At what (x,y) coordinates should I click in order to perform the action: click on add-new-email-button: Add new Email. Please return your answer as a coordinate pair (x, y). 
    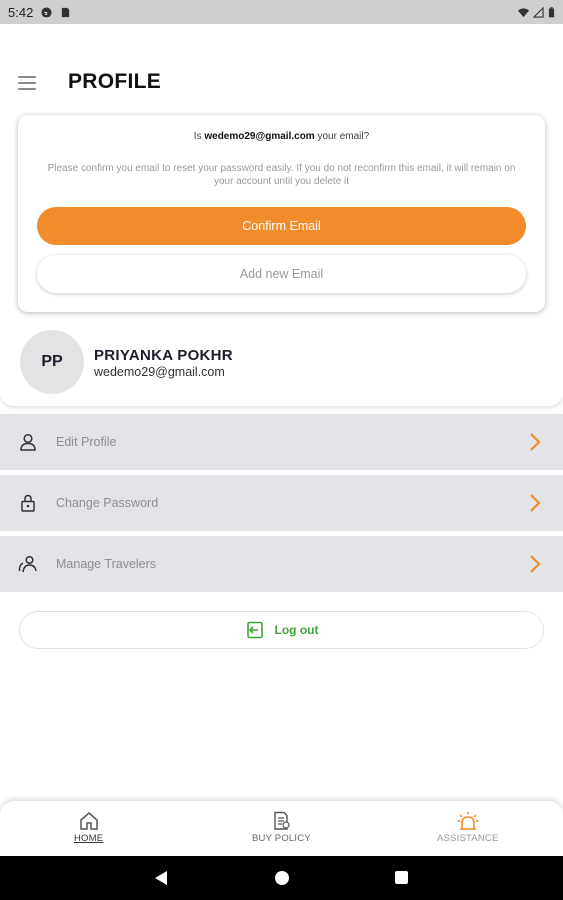
    Looking at the image, I should click on (281, 274).